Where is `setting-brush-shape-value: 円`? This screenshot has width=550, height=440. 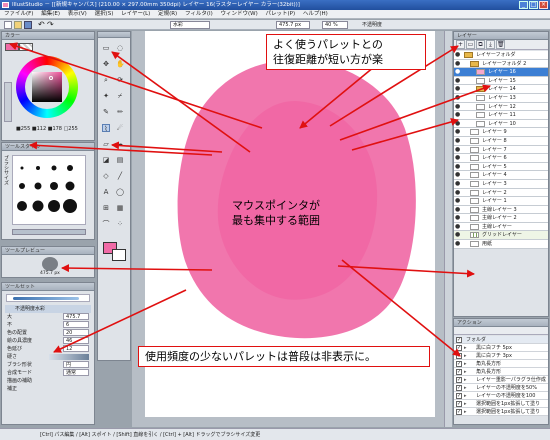
setting-brush-shape-value: 円 is located at coordinates (76, 364).